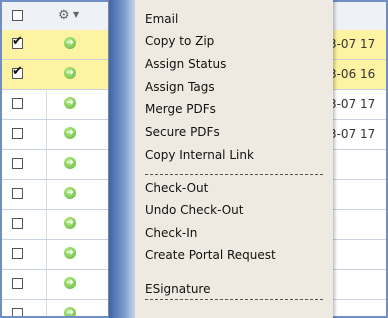  Describe the element at coordinates (235, 188) in the screenshot. I see `menu-item-check-out: Check-Out` at that location.